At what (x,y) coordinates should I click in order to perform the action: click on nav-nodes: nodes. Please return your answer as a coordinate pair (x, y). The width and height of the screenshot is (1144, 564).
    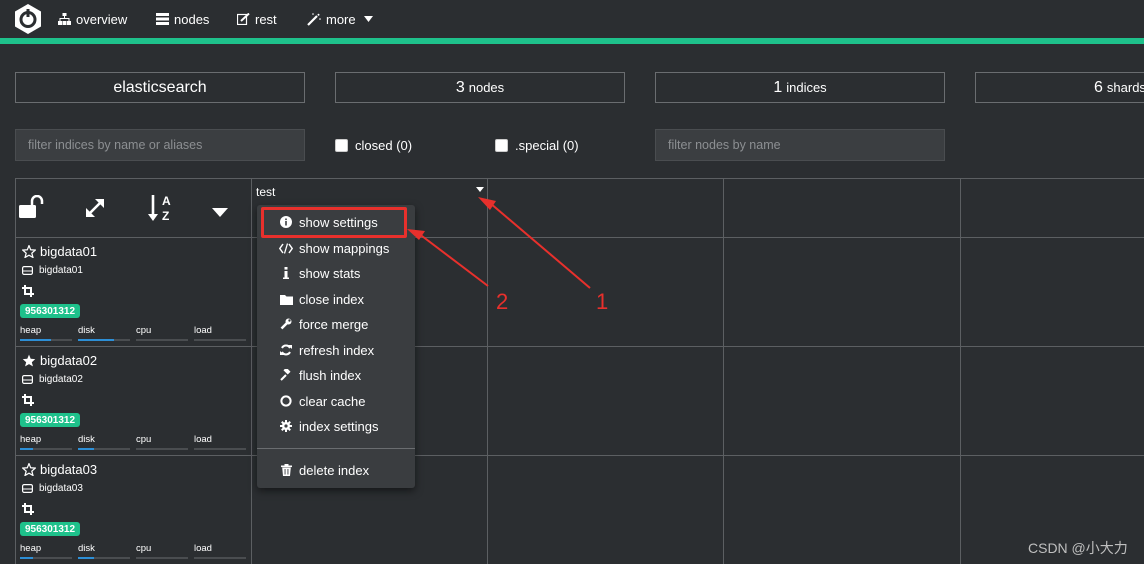
    Looking at the image, I should click on (182, 19).